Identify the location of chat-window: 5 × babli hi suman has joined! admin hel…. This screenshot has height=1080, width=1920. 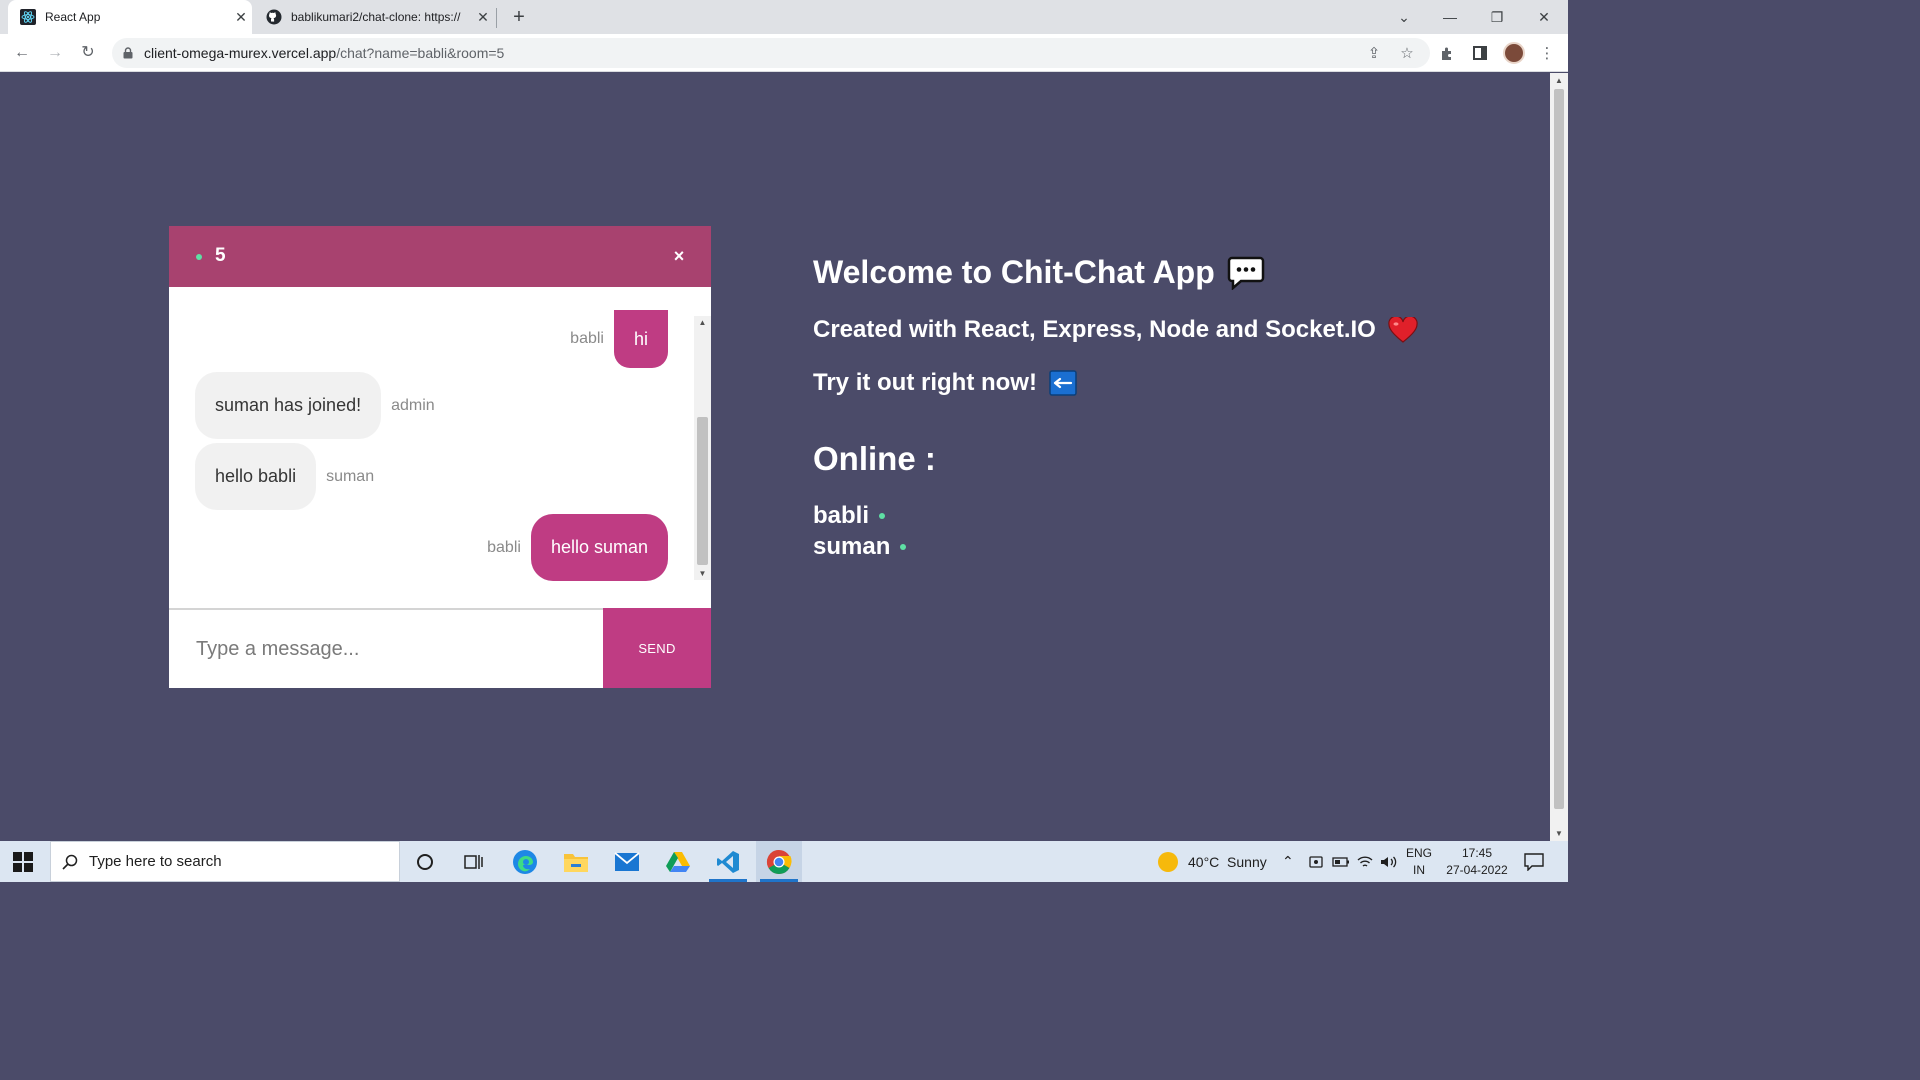
(440, 457).